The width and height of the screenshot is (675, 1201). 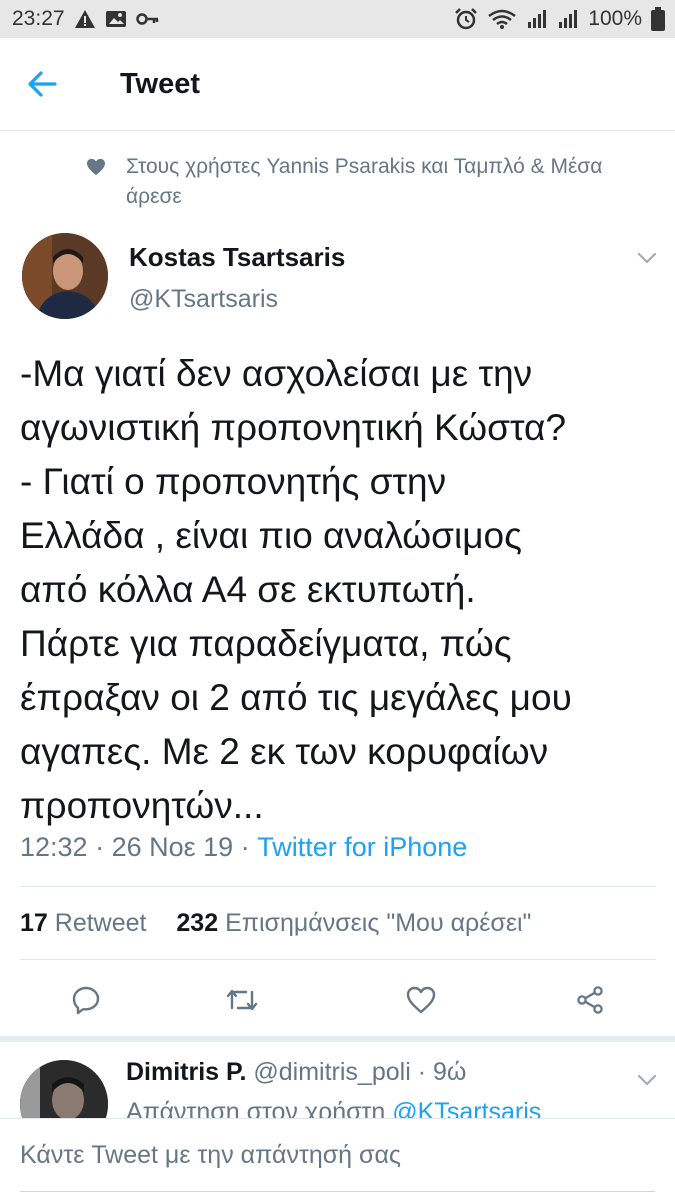 I want to click on tweet-text-line: Πάρτε για παραδείγματα, πώς, so click(x=266, y=643).